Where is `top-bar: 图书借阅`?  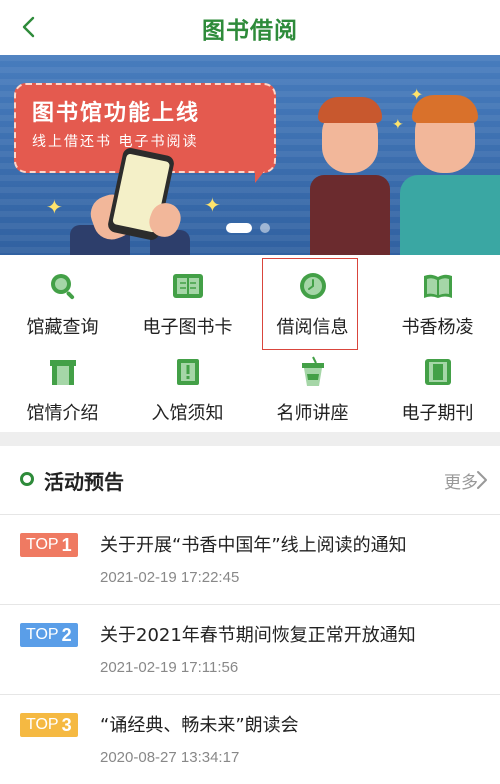
top-bar: 图书借阅 is located at coordinates (250, 27).